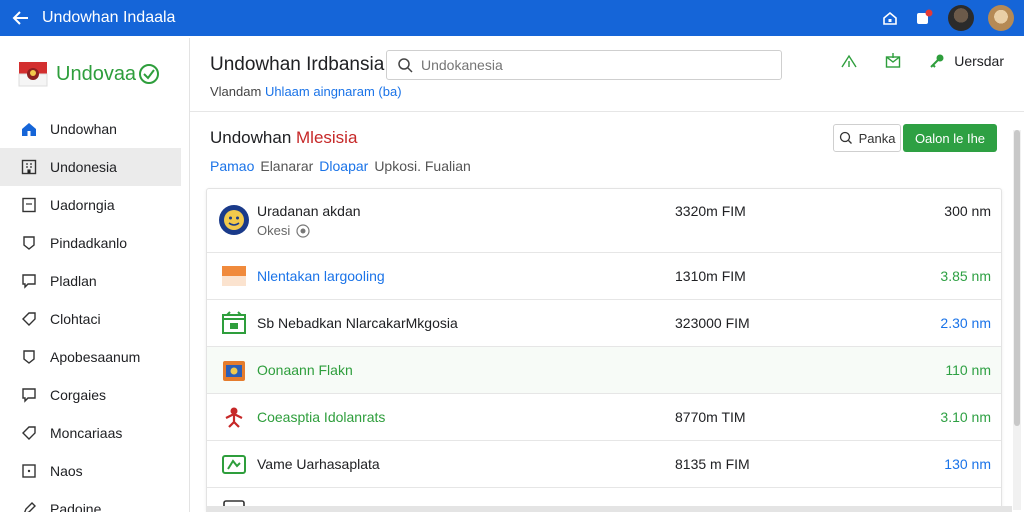 The height and width of the screenshot is (512, 1024). What do you see at coordinates (251, 137) in the screenshot?
I see `section-title-text: Undowhan` at bounding box center [251, 137].